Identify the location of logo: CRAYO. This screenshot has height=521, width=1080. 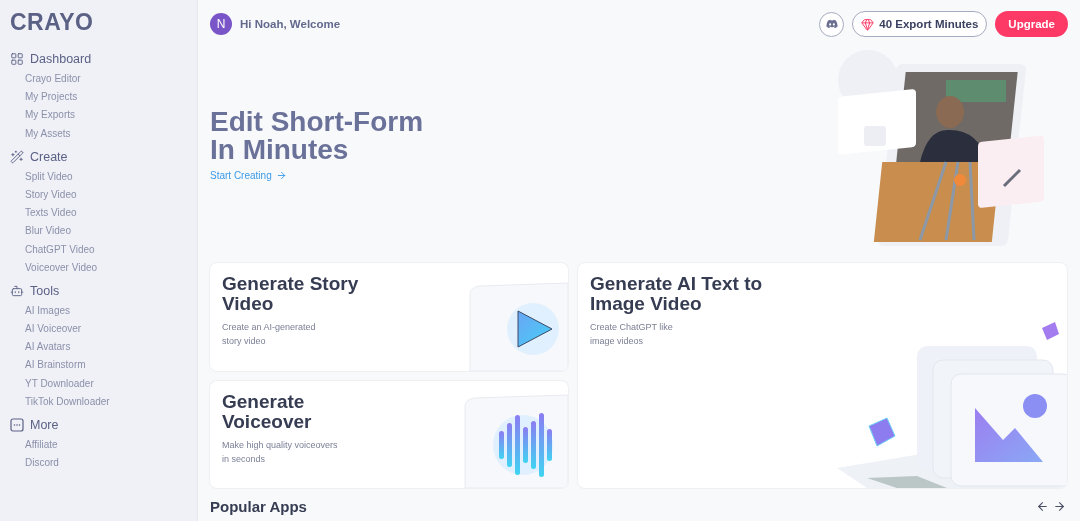
(52, 22).